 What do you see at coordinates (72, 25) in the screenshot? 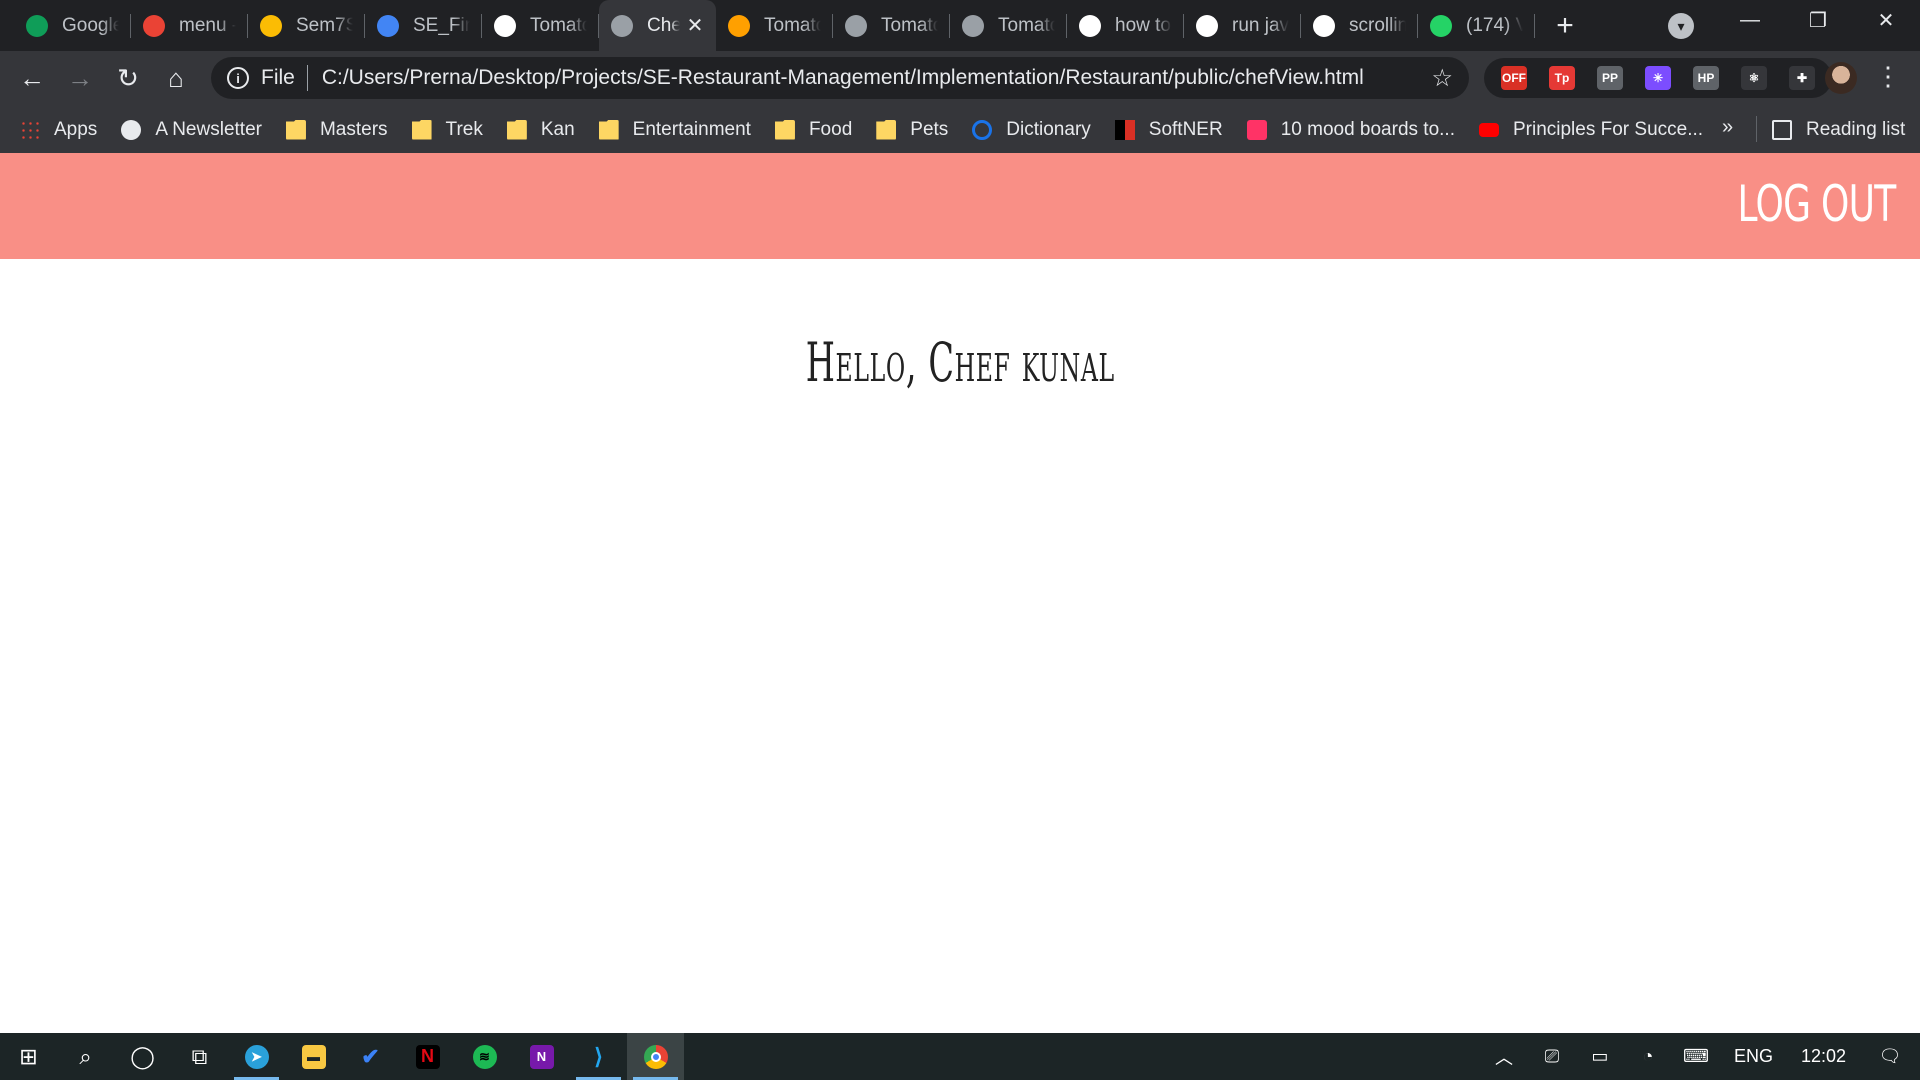
I see `browser-tab: Google` at bounding box center [72, 25].